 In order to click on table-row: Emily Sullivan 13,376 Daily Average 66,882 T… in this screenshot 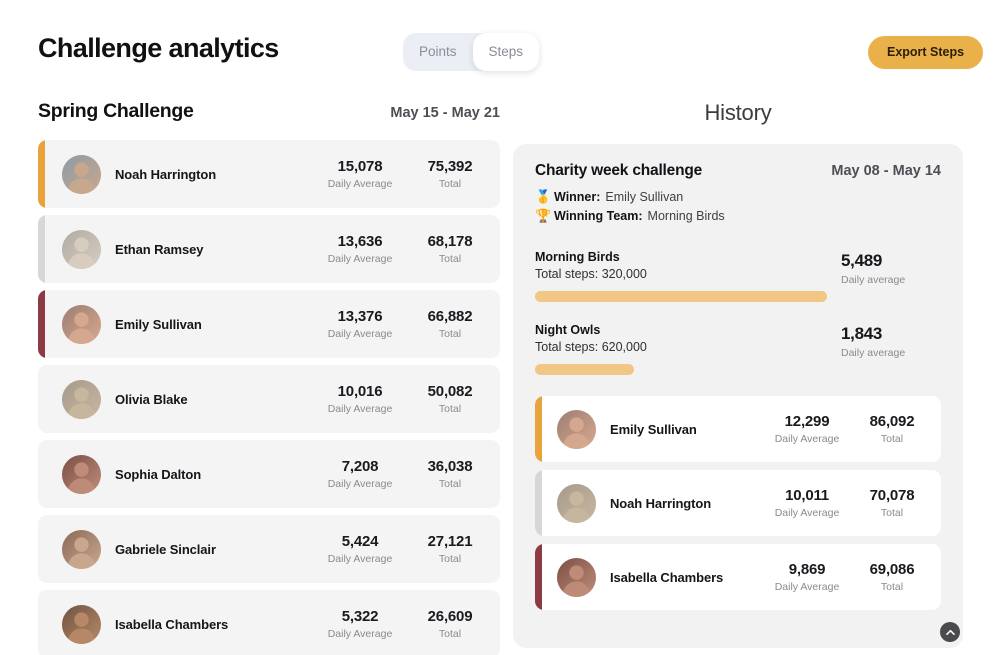, I will do `click(269, 324)`.